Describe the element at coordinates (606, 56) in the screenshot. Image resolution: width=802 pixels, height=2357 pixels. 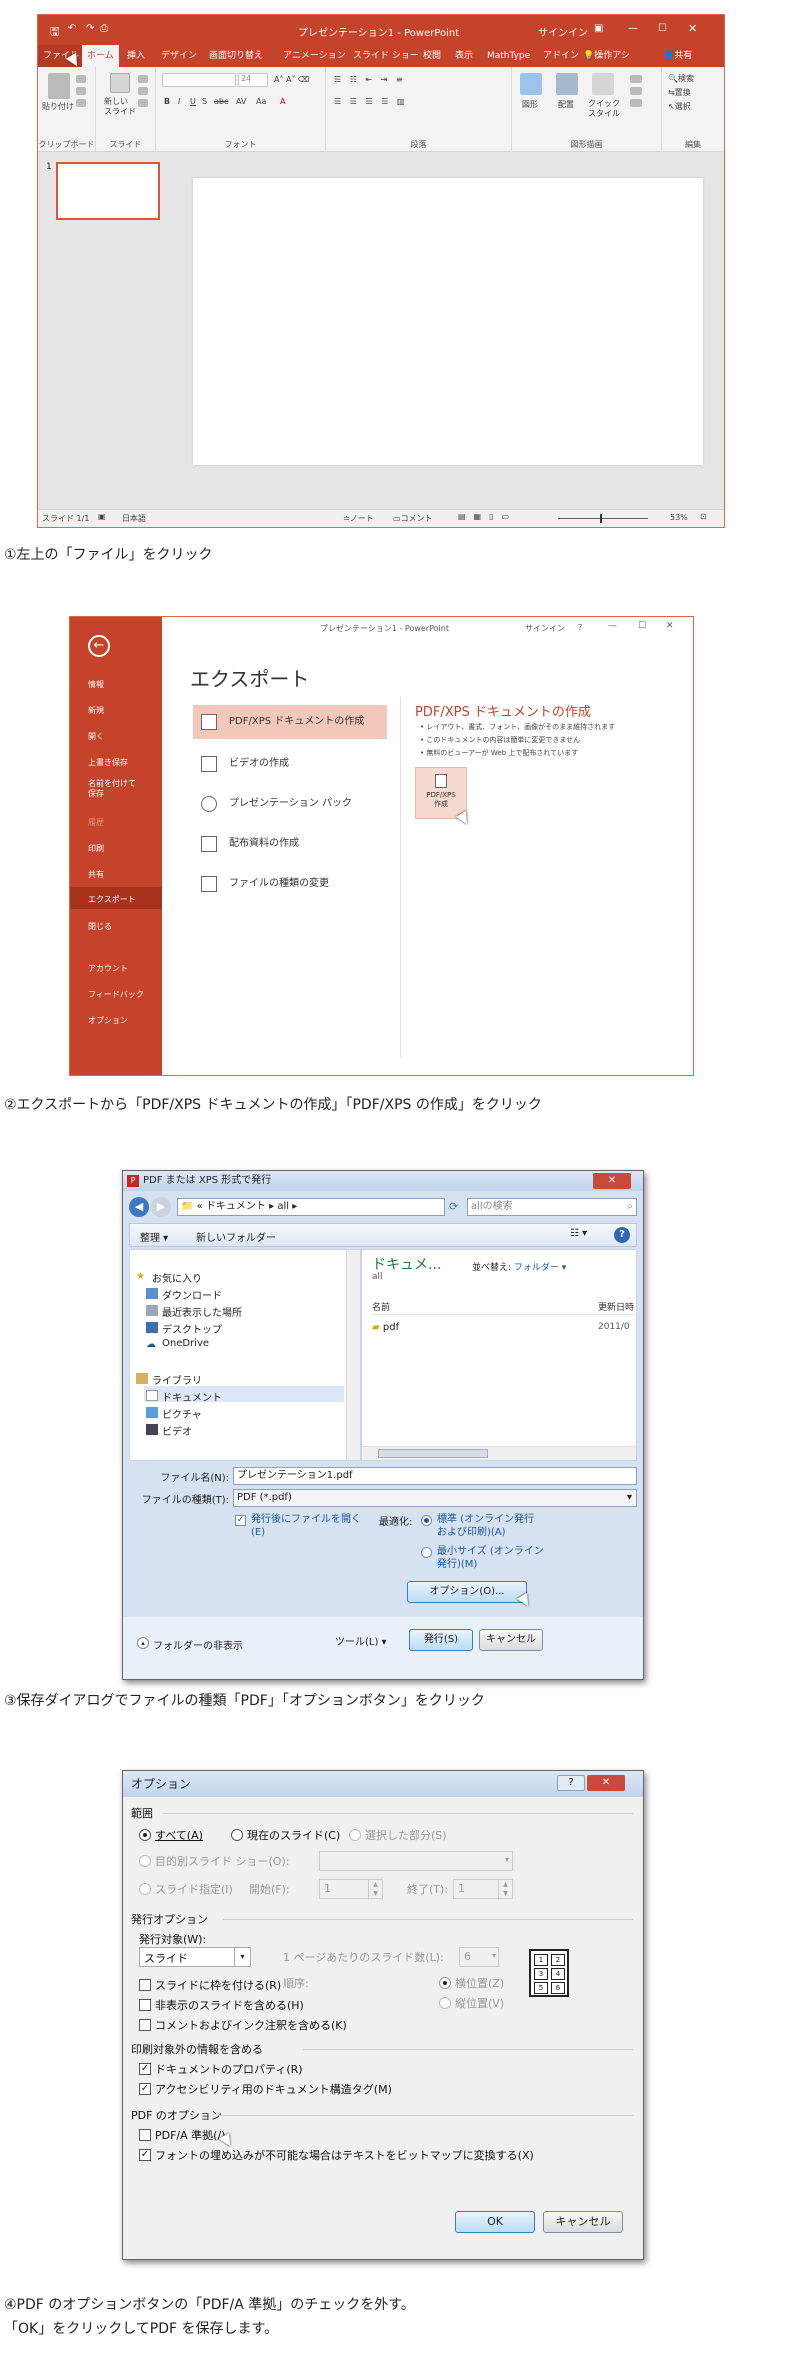
I see `tell-me: 💡操作アシ` at that location.